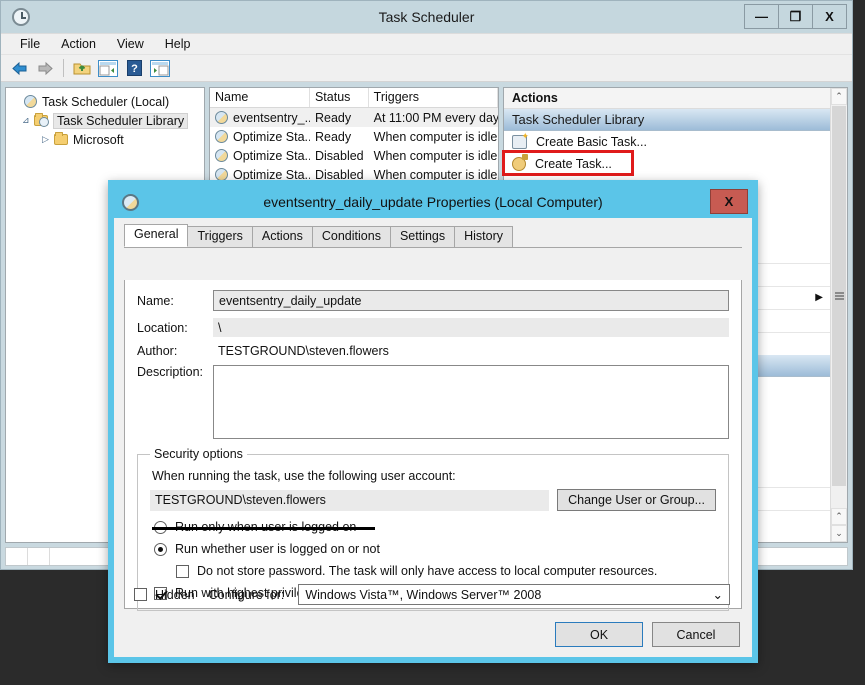 The image size is (865, 685). What do you see at coordinates (675, 98) in the screenshot?
I see `actions-header: Actions` at bounding box center [675, 98].